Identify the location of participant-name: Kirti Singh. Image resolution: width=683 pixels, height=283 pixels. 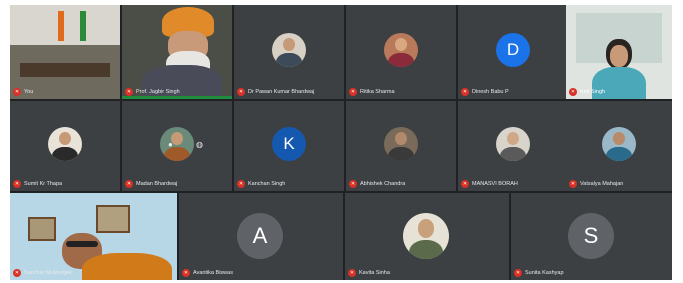
(593, 92).